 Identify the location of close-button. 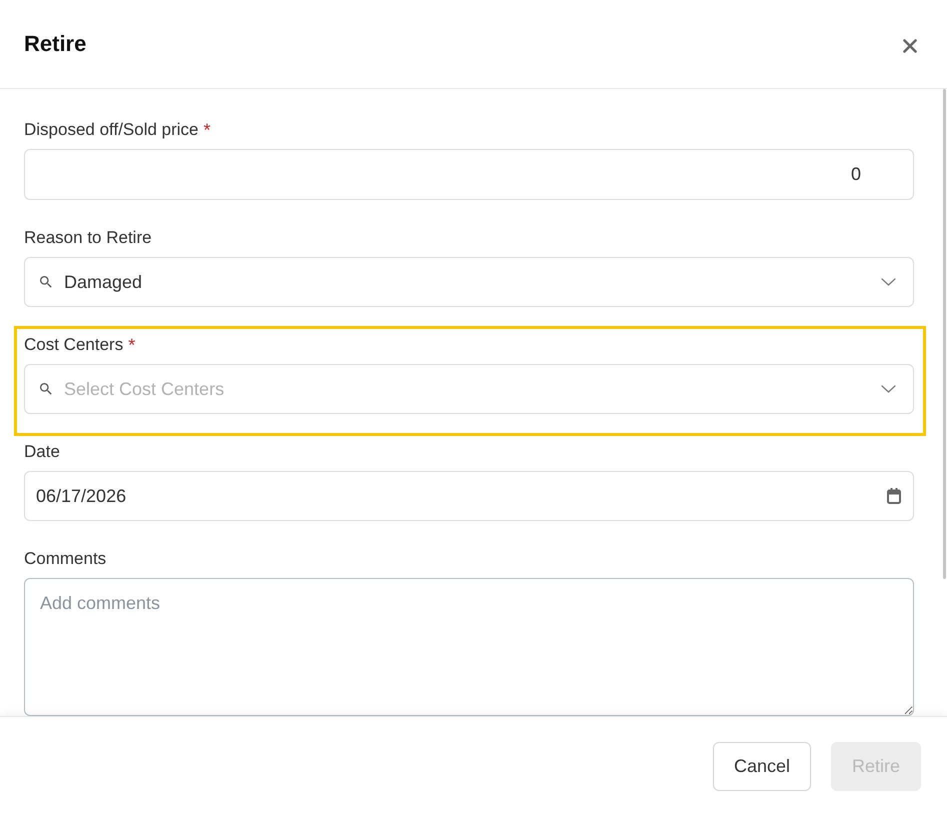
(910, 46).